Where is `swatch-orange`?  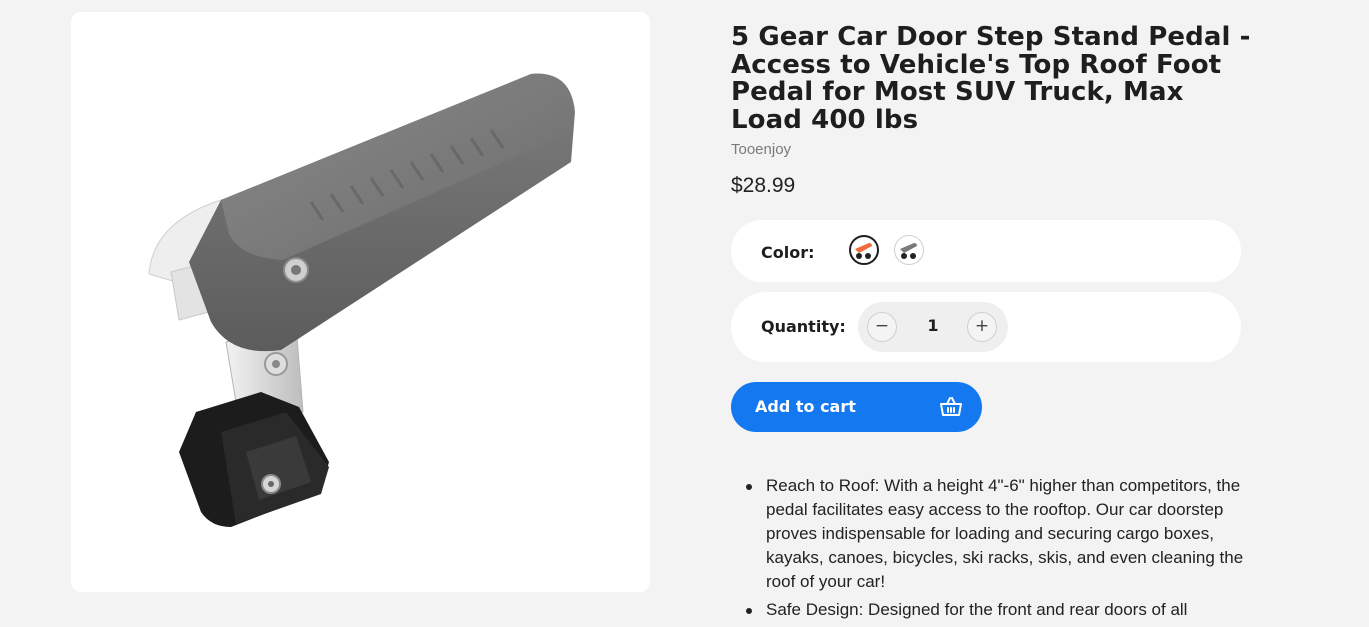 swatch-orange is located at coordinates (864, 250).